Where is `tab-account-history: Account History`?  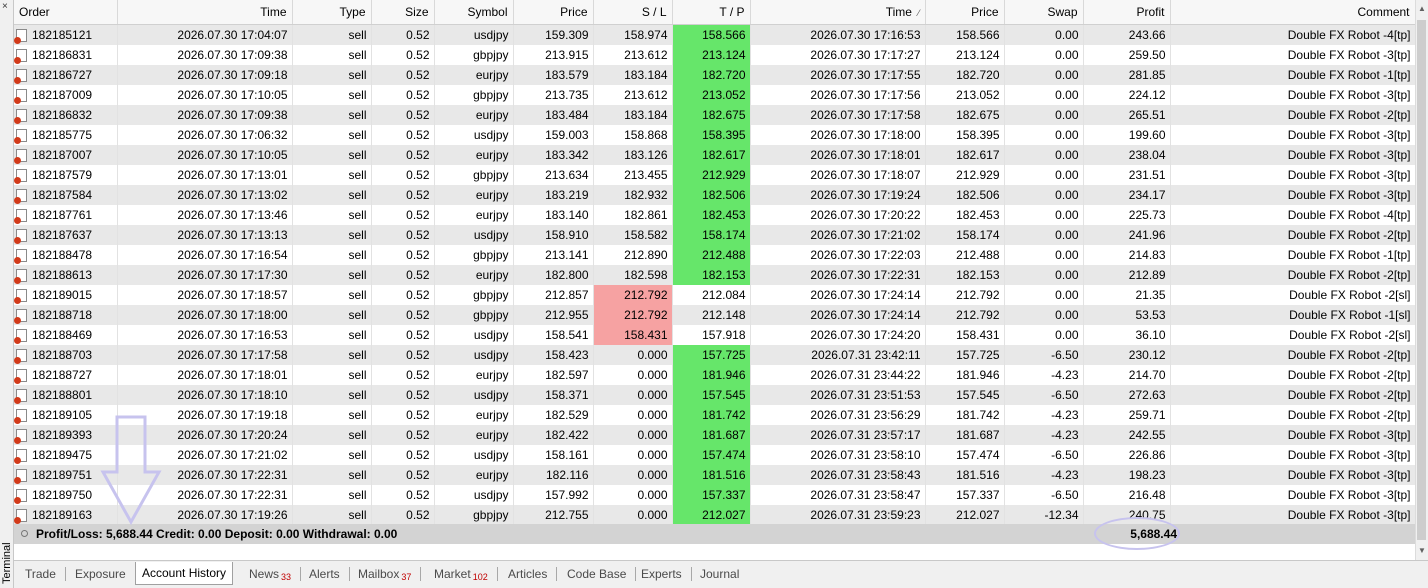
tab-account-history: Account History is located at coordinates (184, 573).